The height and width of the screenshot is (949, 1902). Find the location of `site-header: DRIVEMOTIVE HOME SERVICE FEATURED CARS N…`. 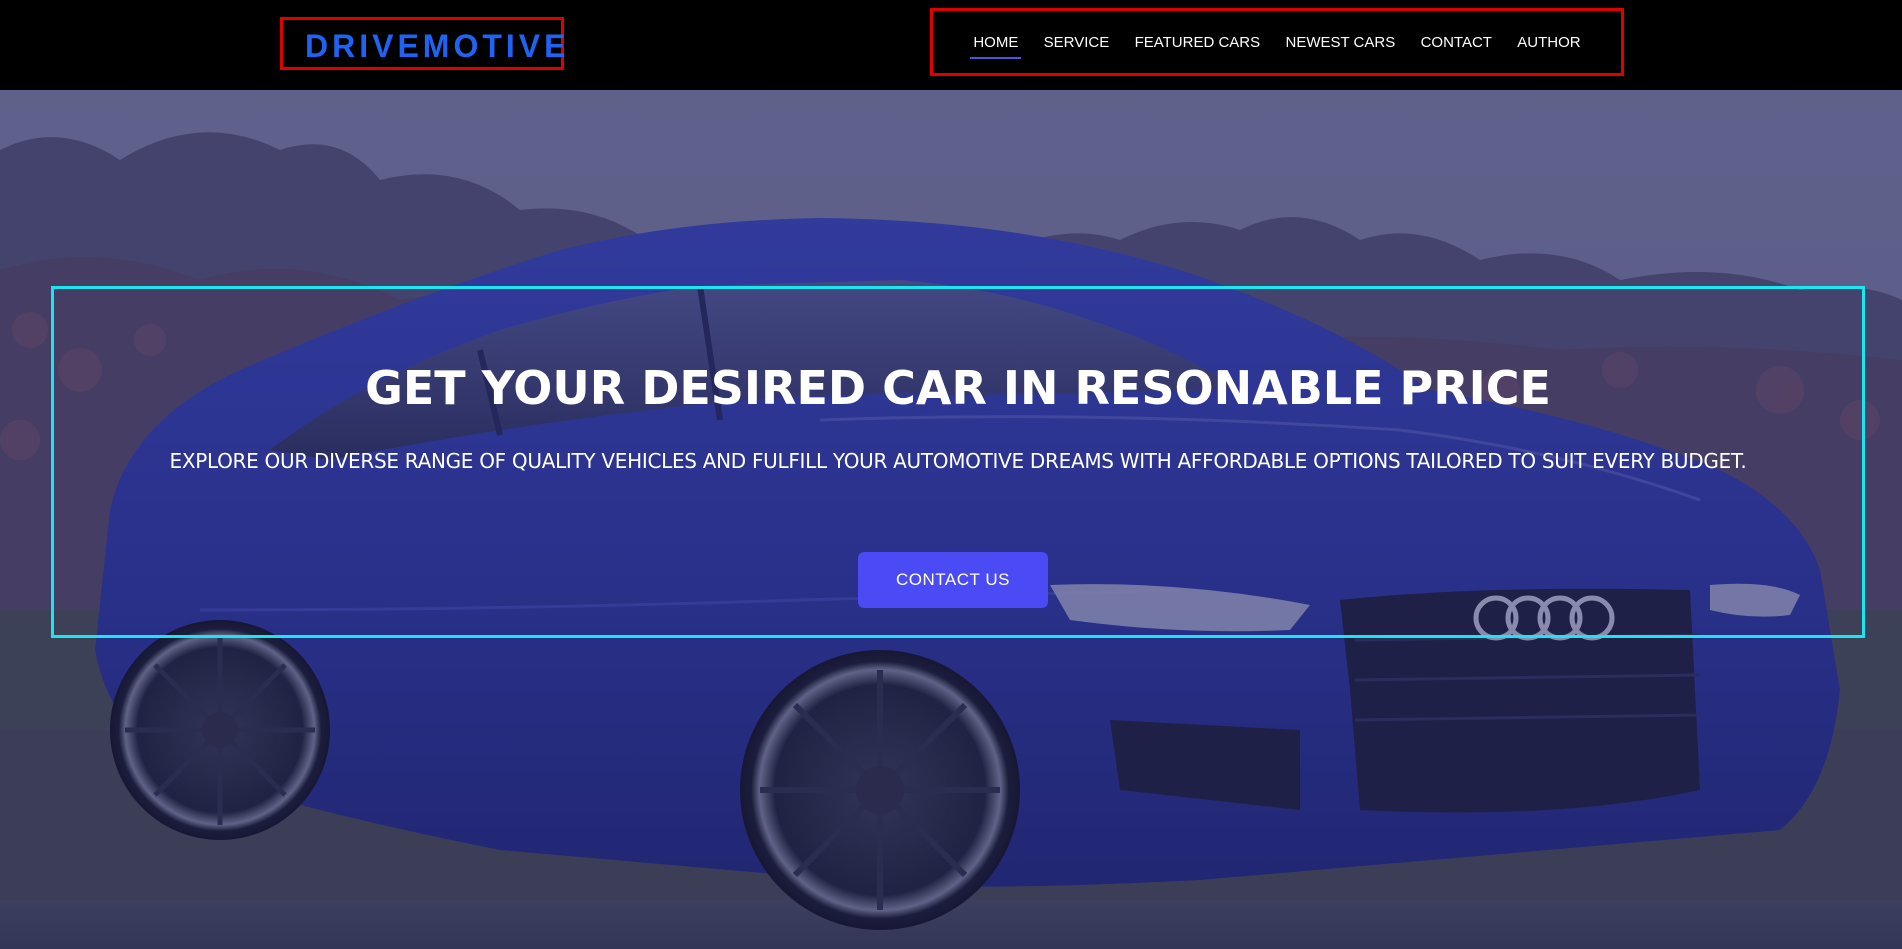

site-header: DRIVEMOTIVE HOME SERVICE FEATURED CARS N… is located at coordinates (951, 45).